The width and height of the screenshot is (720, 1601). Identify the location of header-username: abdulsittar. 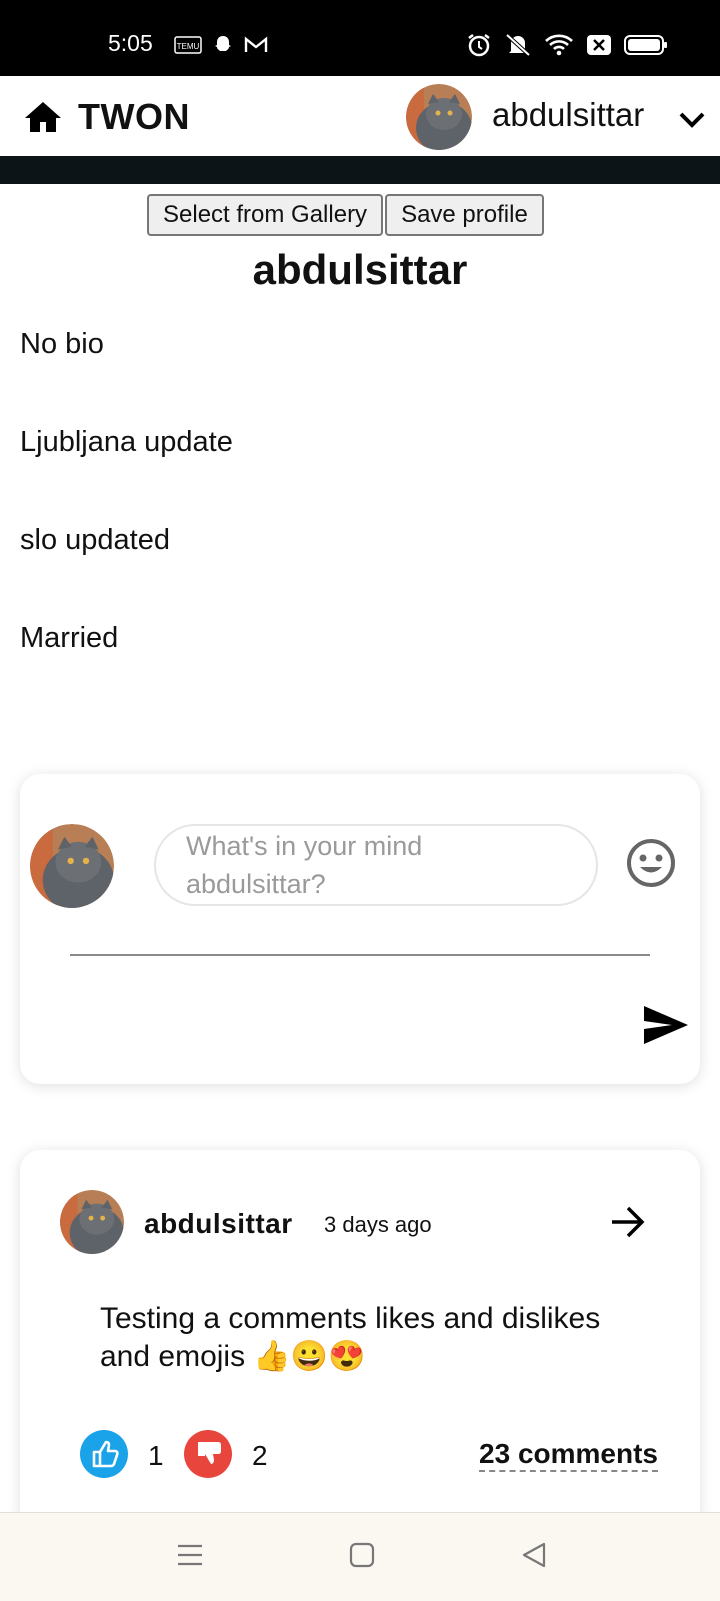
(568, 115).